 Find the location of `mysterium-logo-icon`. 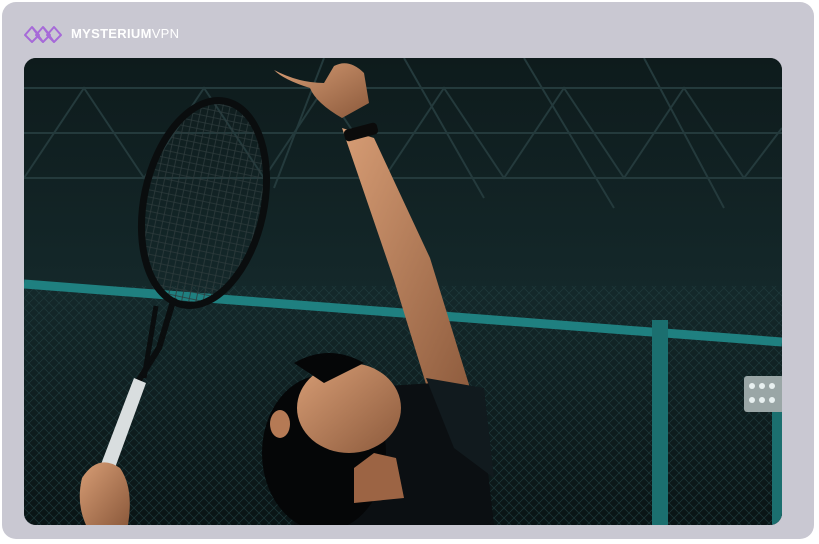

mysterium-logo-icon is located at coordinates (43, 34).